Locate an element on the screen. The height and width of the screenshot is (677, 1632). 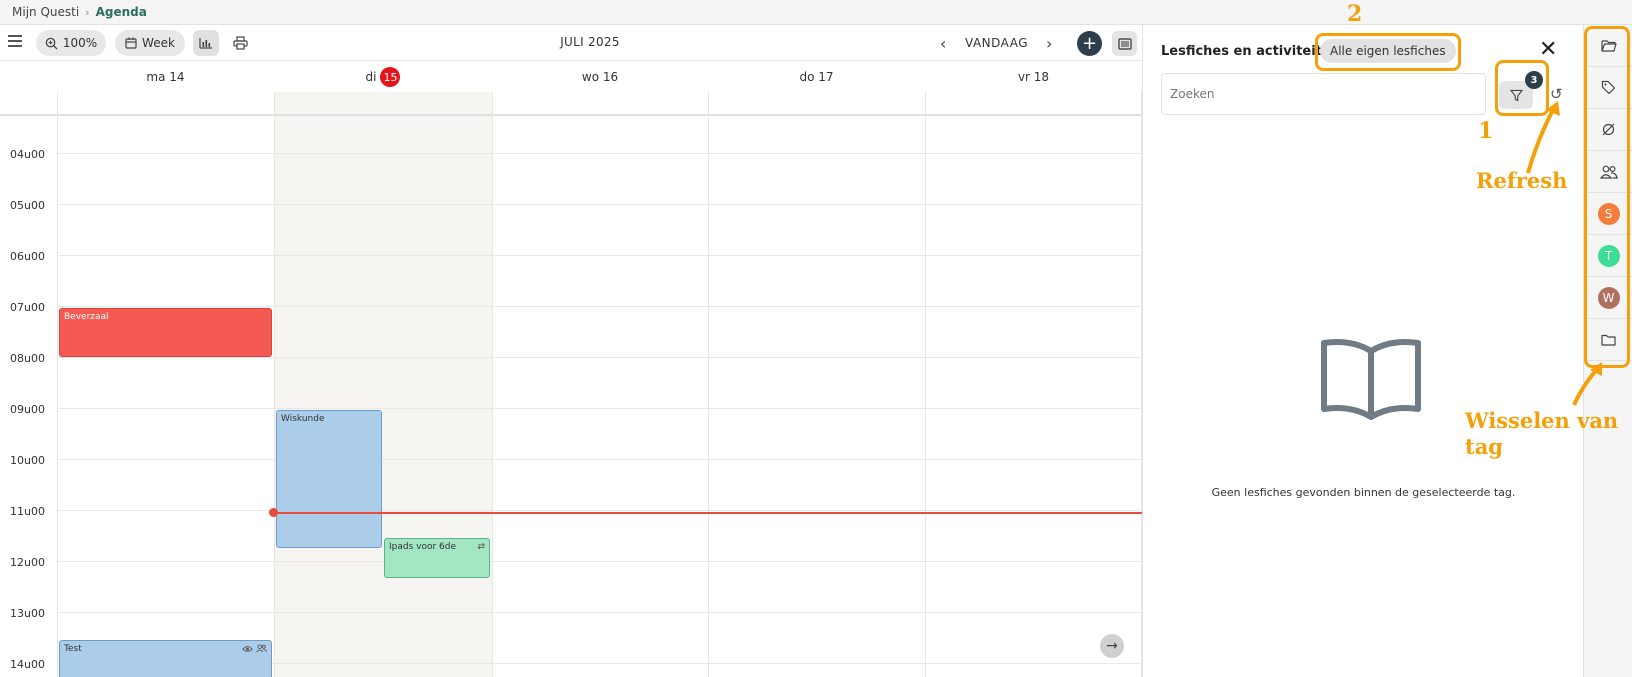
add-button: + is located at coordinates (1089, 43).